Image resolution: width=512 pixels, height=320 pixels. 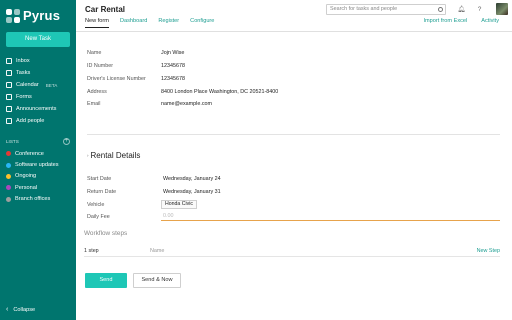 I want to click on field-email: Email name@example.com, so click(x=149, y=103).